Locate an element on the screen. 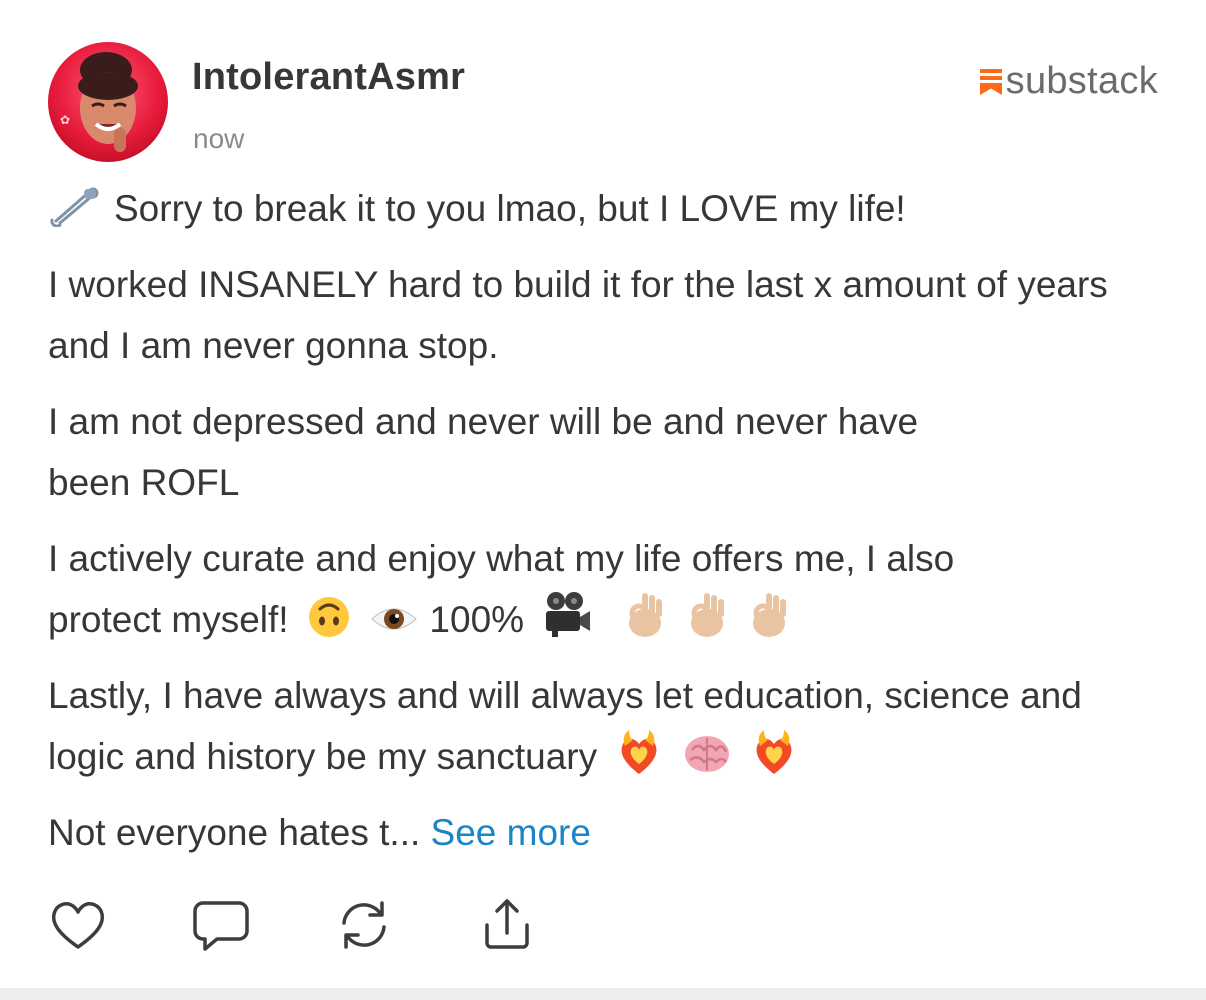 The height and width of the screenshot is (1000, 1206). heart-icon is located at coordinates (78, 925).